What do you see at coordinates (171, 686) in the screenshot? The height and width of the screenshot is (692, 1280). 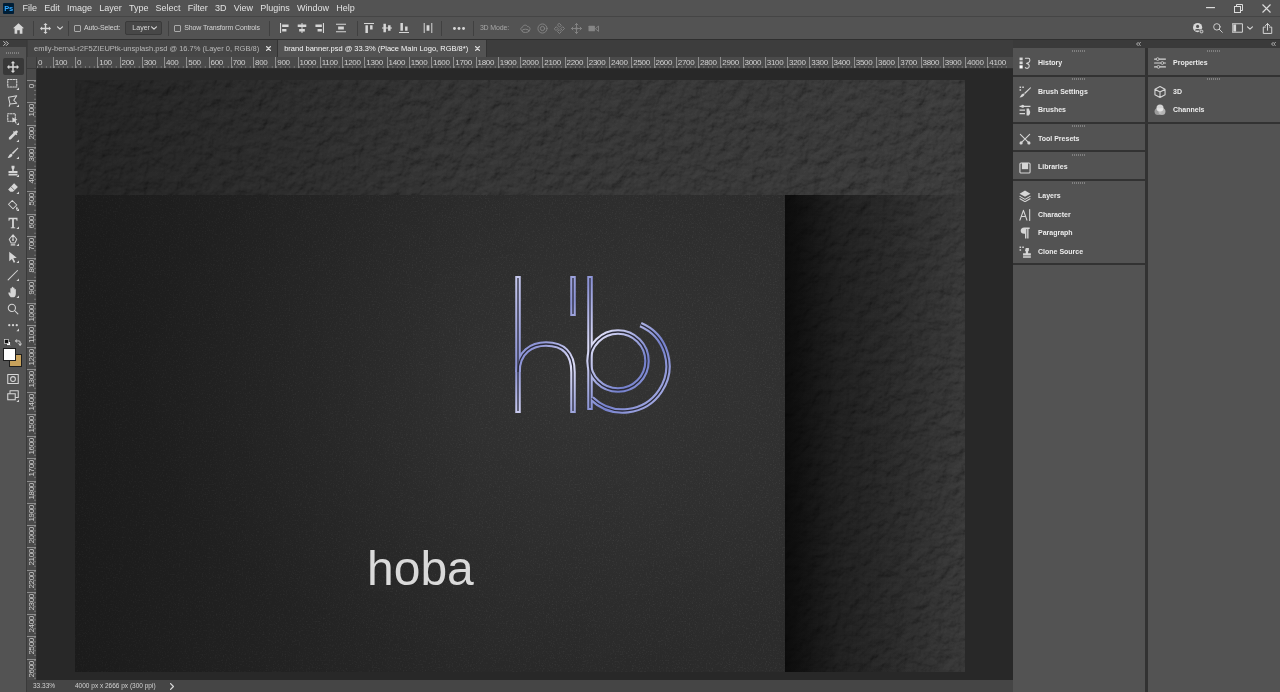 I see `chevron-right-icon` at bounding box center [171, 686].